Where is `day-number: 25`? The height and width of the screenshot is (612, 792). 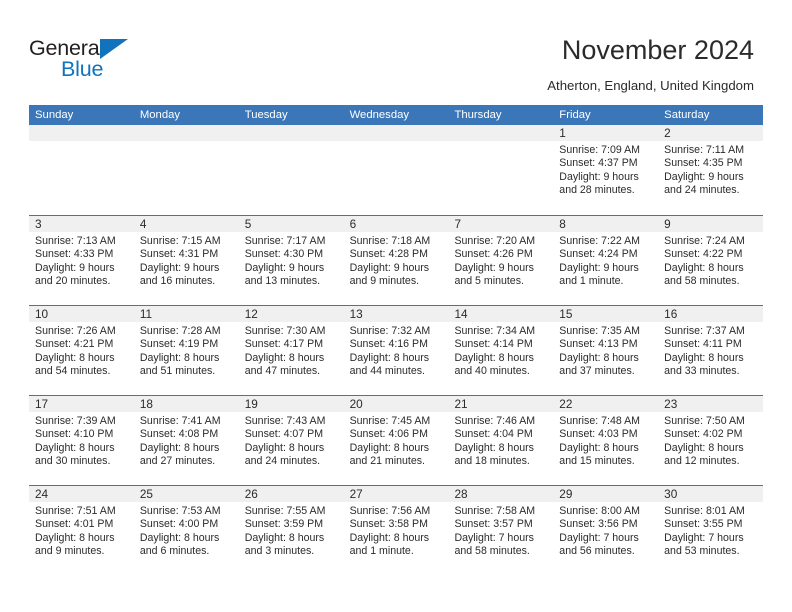
day-number: 25 is located at coordinates (146, 494).